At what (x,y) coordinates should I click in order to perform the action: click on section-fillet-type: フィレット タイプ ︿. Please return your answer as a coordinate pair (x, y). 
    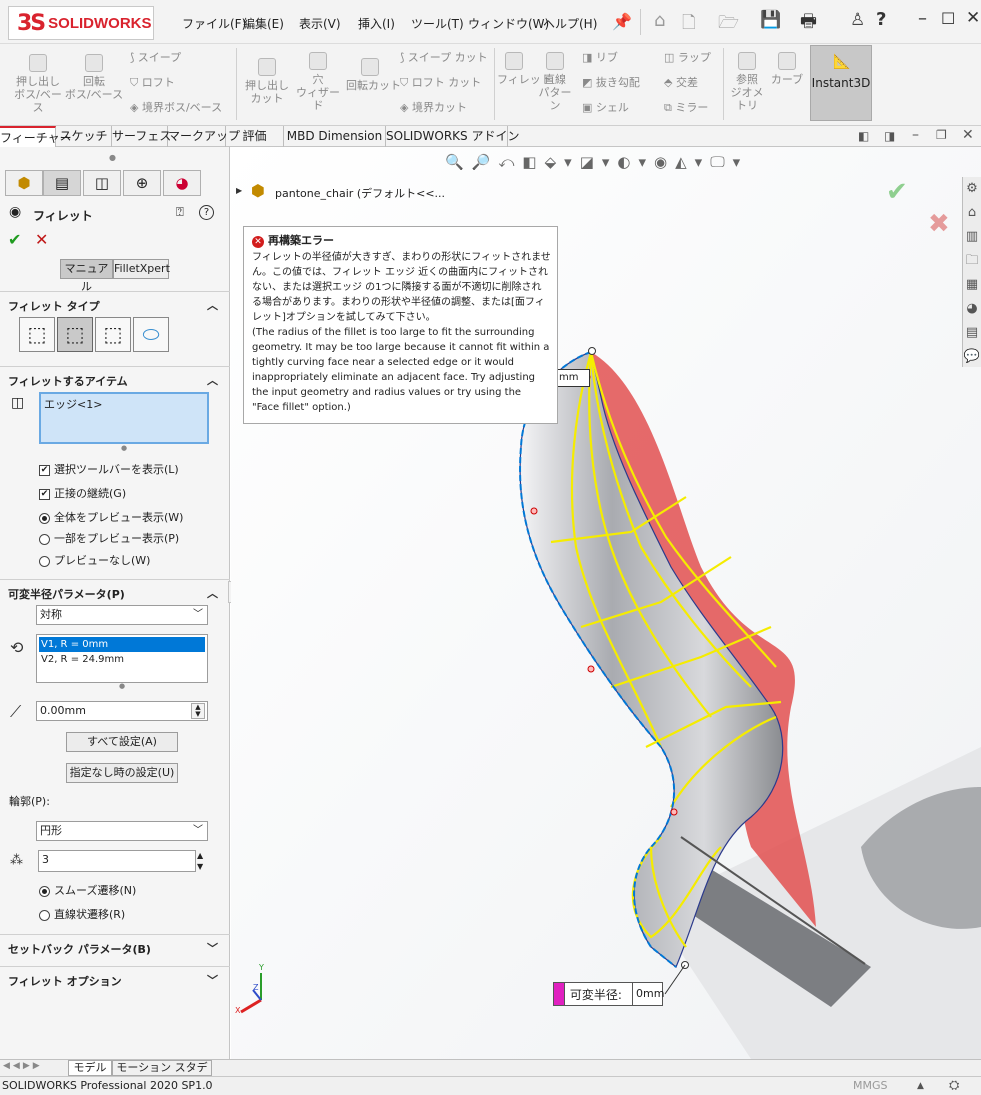
    Looking at the image, I should click on (115, 303).